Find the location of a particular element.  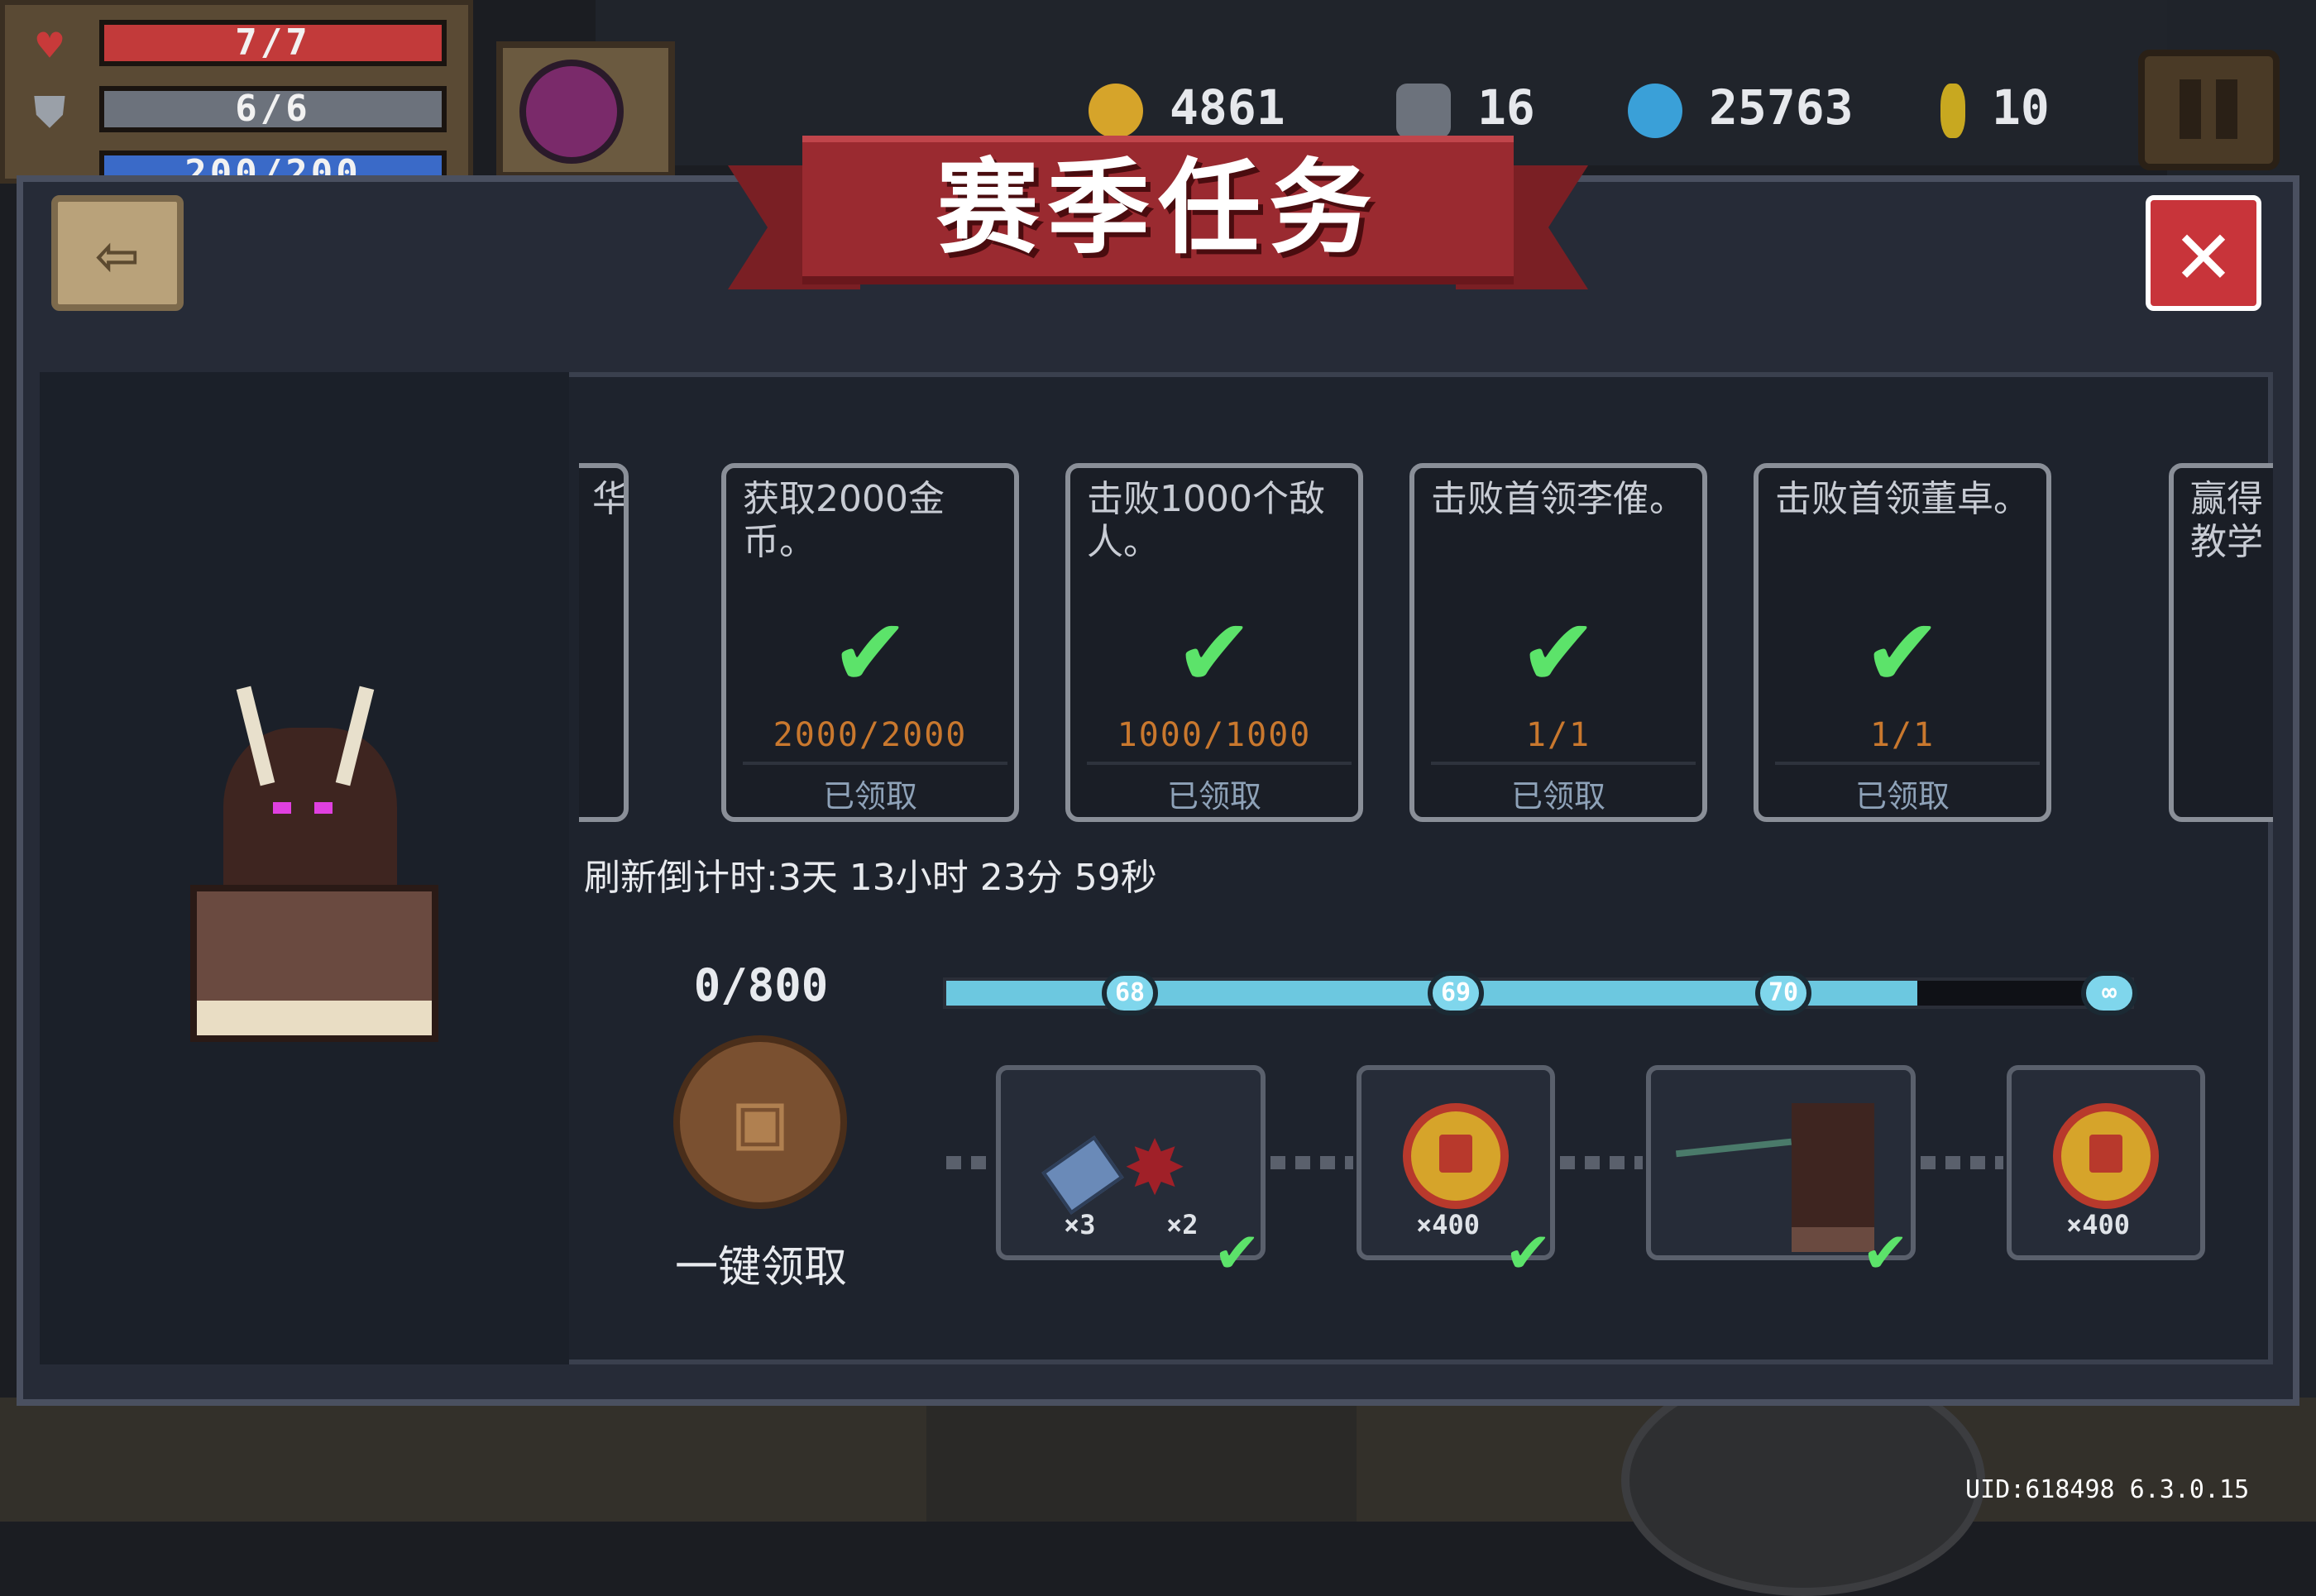

task-title: 击败首领李傕。 is located at coordinates (1558, 499).